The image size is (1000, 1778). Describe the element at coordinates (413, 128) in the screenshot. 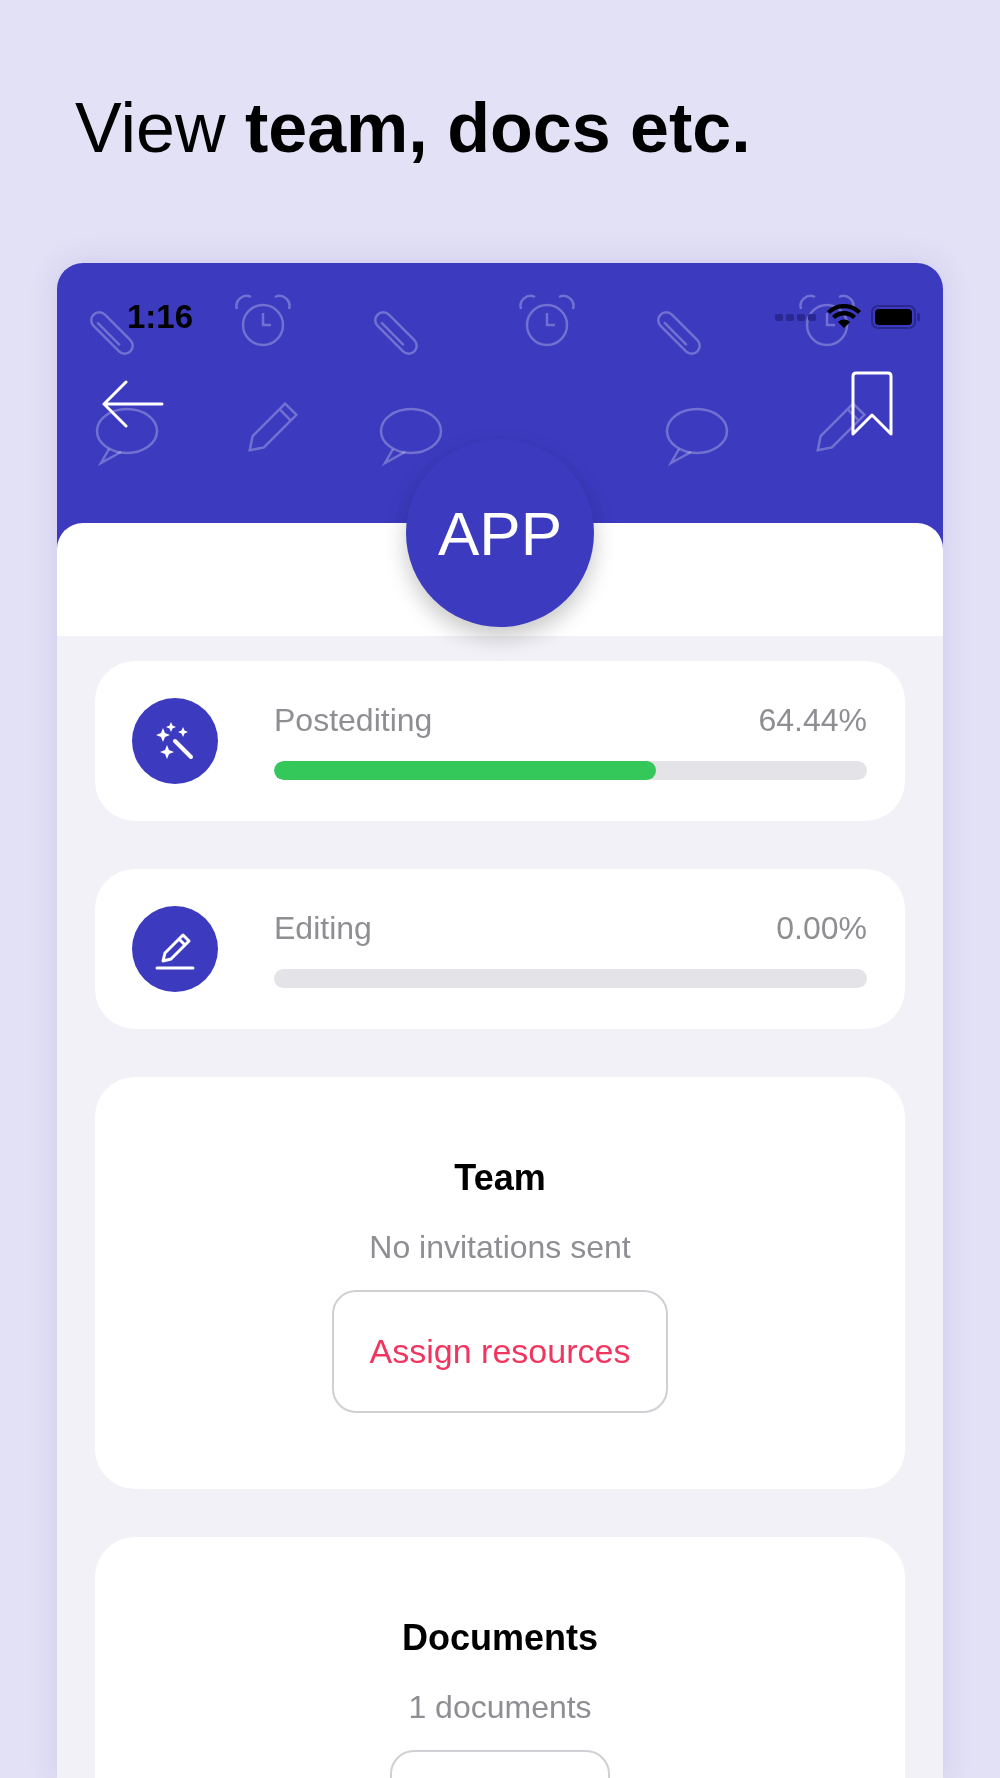

I see `headline: View team, docs etc.` at that location.